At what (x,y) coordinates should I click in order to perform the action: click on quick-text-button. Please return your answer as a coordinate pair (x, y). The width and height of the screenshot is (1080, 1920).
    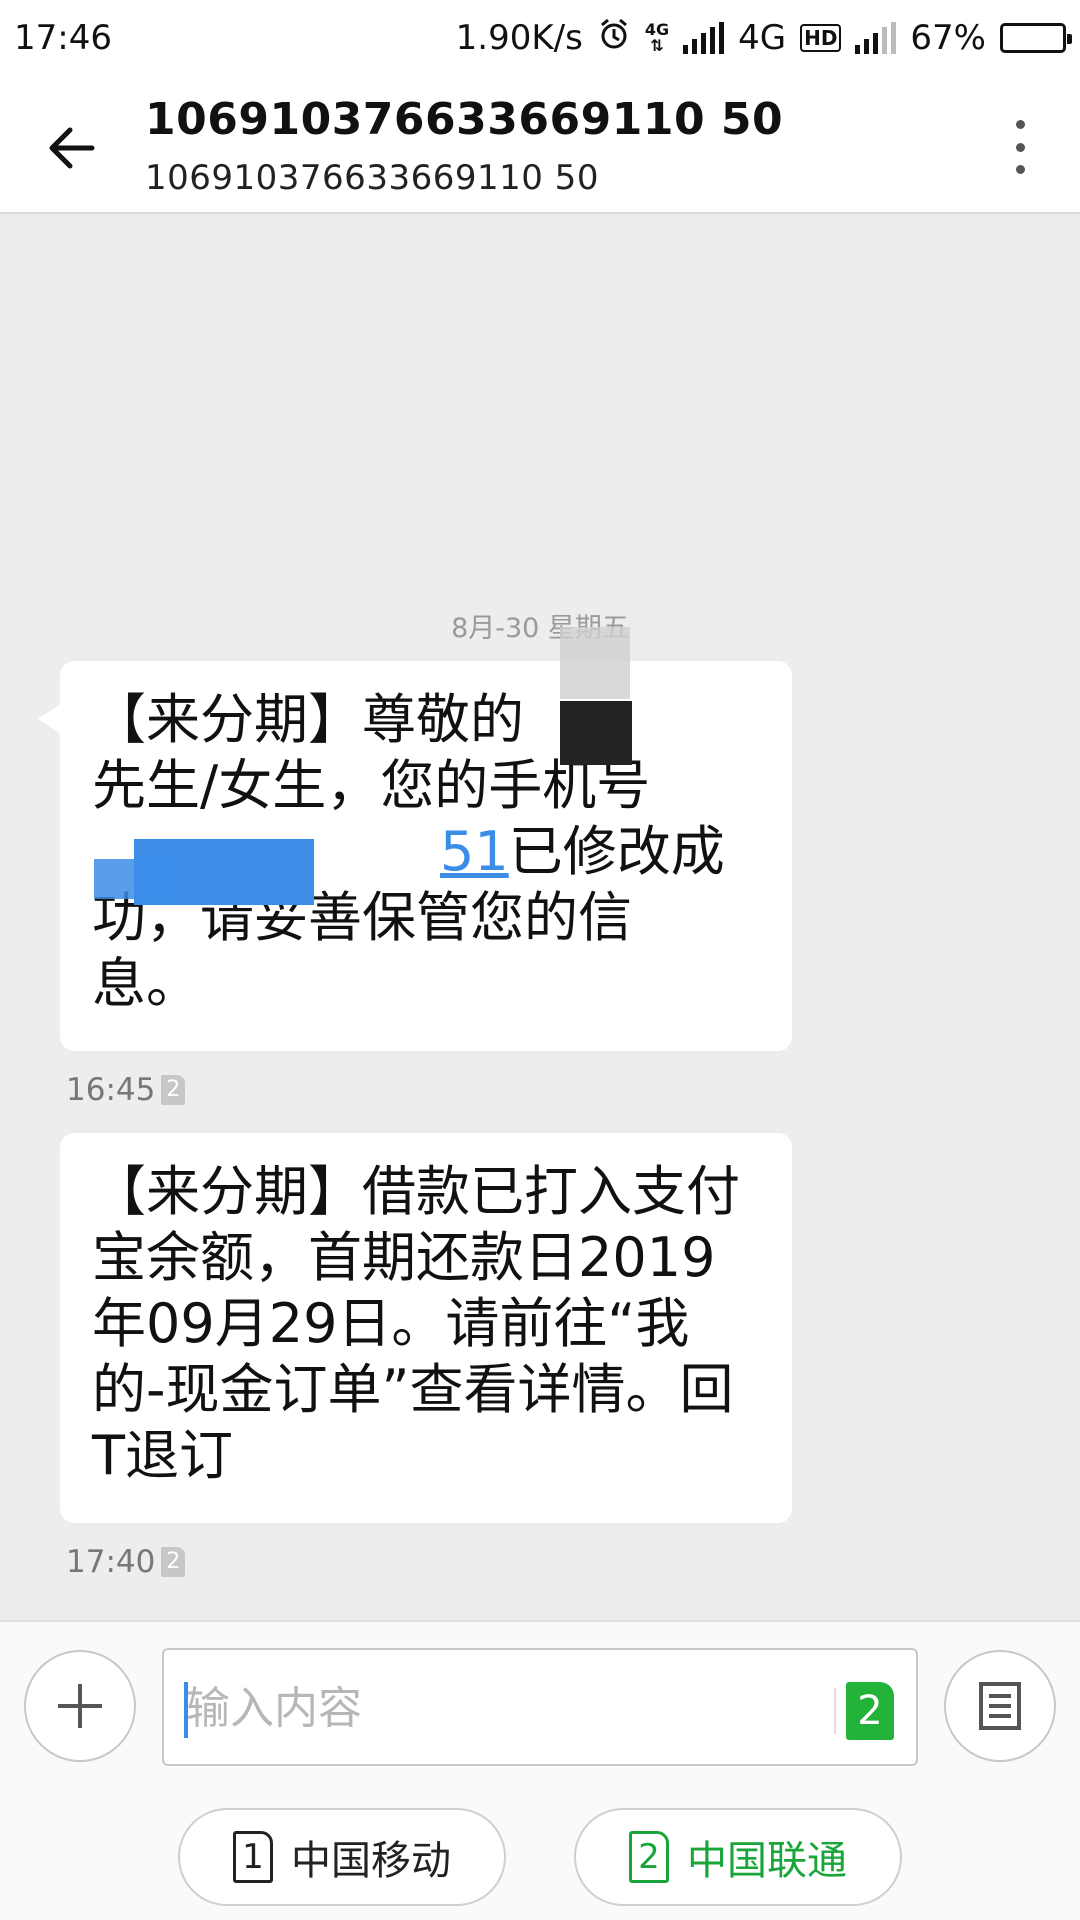
    Looking at the image, I should click on (1000, 1706).